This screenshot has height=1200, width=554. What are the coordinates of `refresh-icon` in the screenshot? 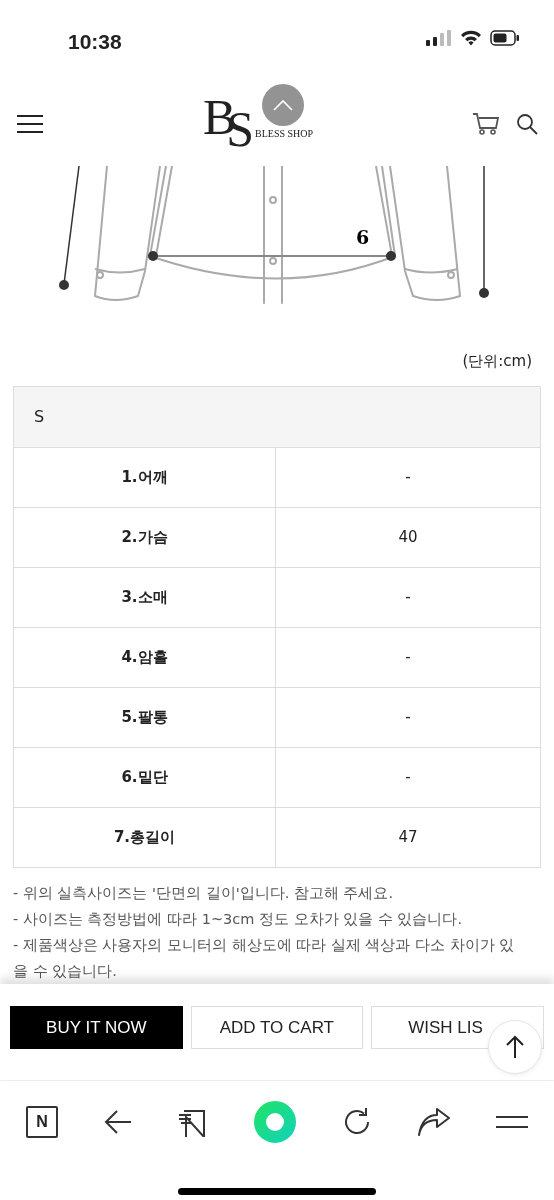 It's located at (357, 1121).